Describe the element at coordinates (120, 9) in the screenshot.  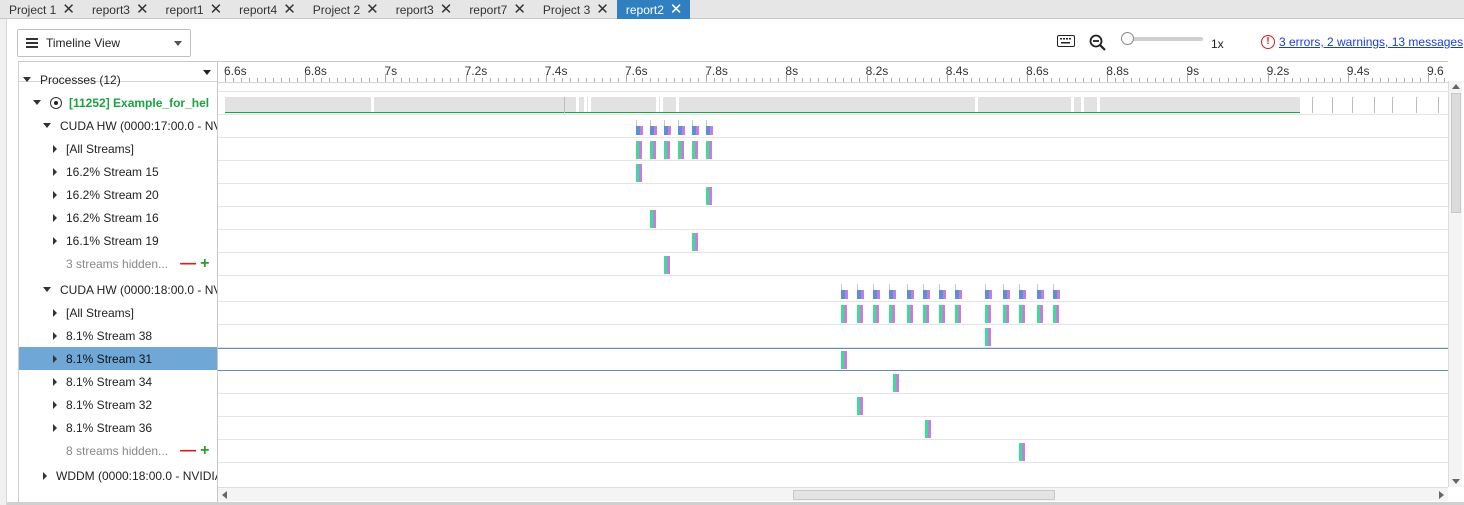
I see `tab-report3: report3 ✕` at that location.